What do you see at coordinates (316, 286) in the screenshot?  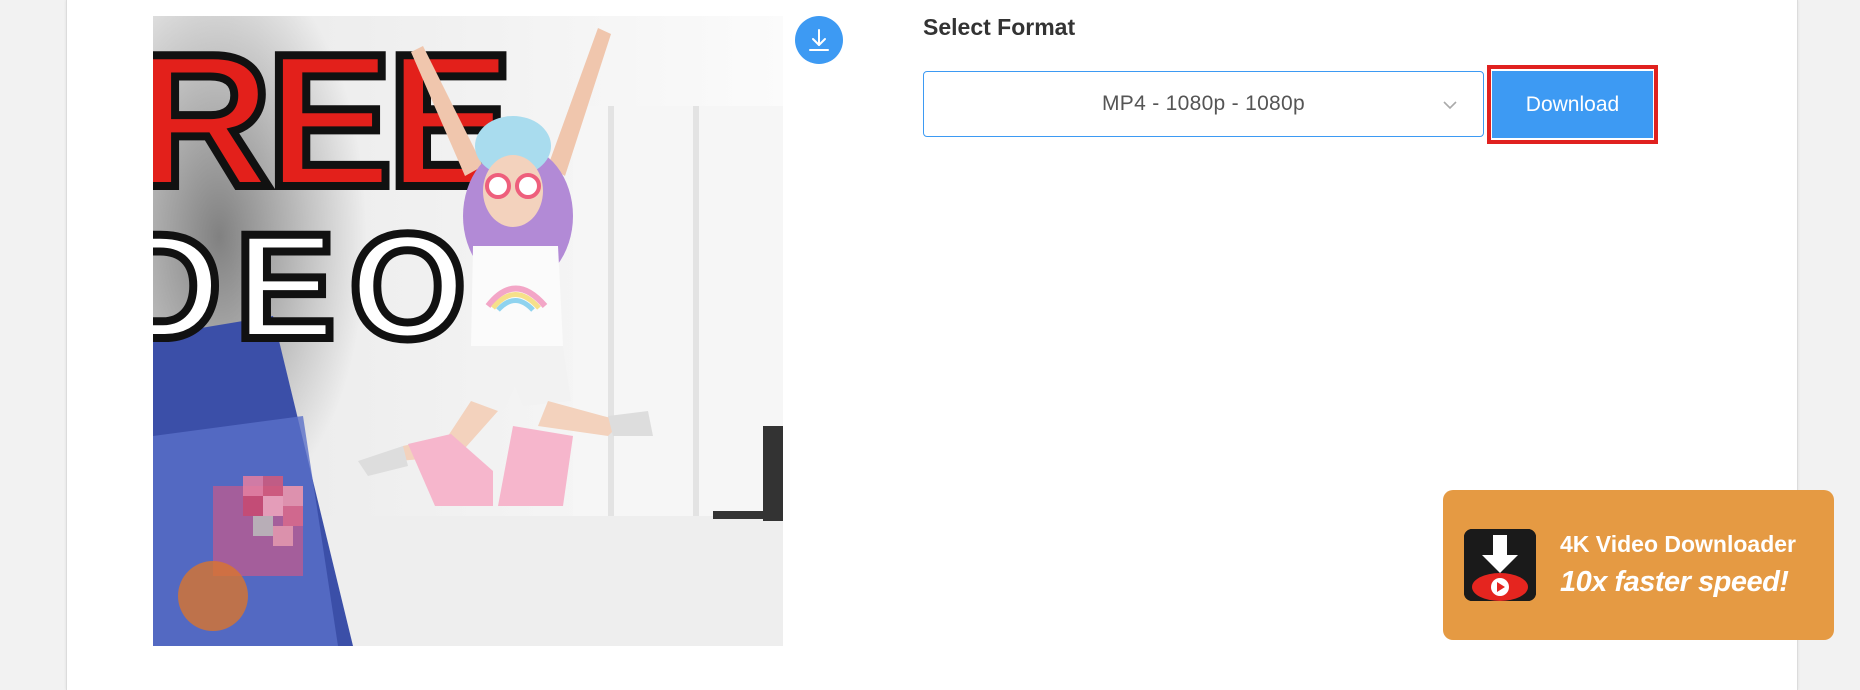 I see `thumbnail-text-line2: DEO` at bounding box center [316, 286].